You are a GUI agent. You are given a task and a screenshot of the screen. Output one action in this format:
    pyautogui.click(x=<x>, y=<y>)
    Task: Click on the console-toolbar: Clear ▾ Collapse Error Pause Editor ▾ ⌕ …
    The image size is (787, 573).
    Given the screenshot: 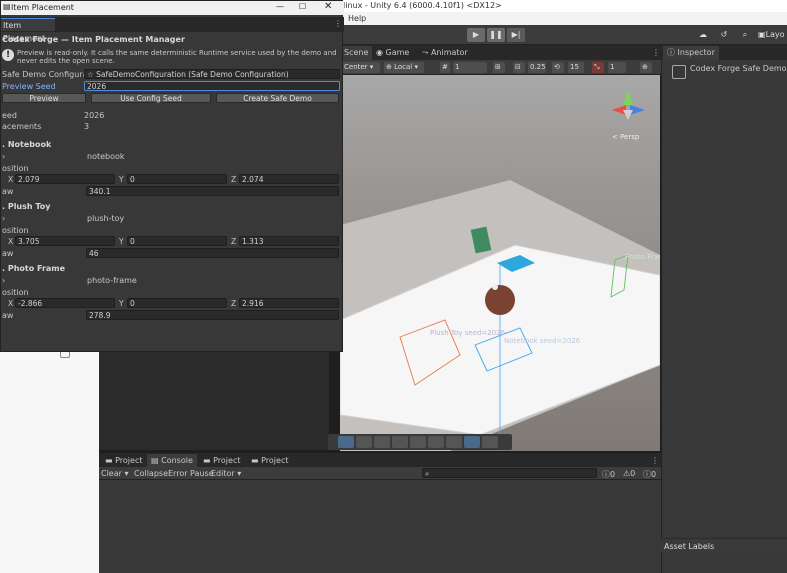 What is the action you would take?
    pyautogui.click(x=380, y=473)
    